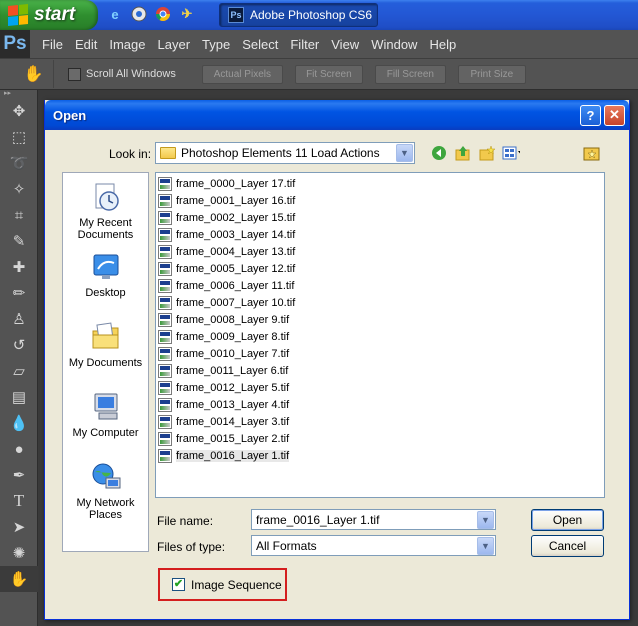 The height and width of the screenshot is (626, 638). Describe the element at coordinates (381, 217) in the screenshot. I see `file-item: frame_0002_Layer 15.tif` at that location.